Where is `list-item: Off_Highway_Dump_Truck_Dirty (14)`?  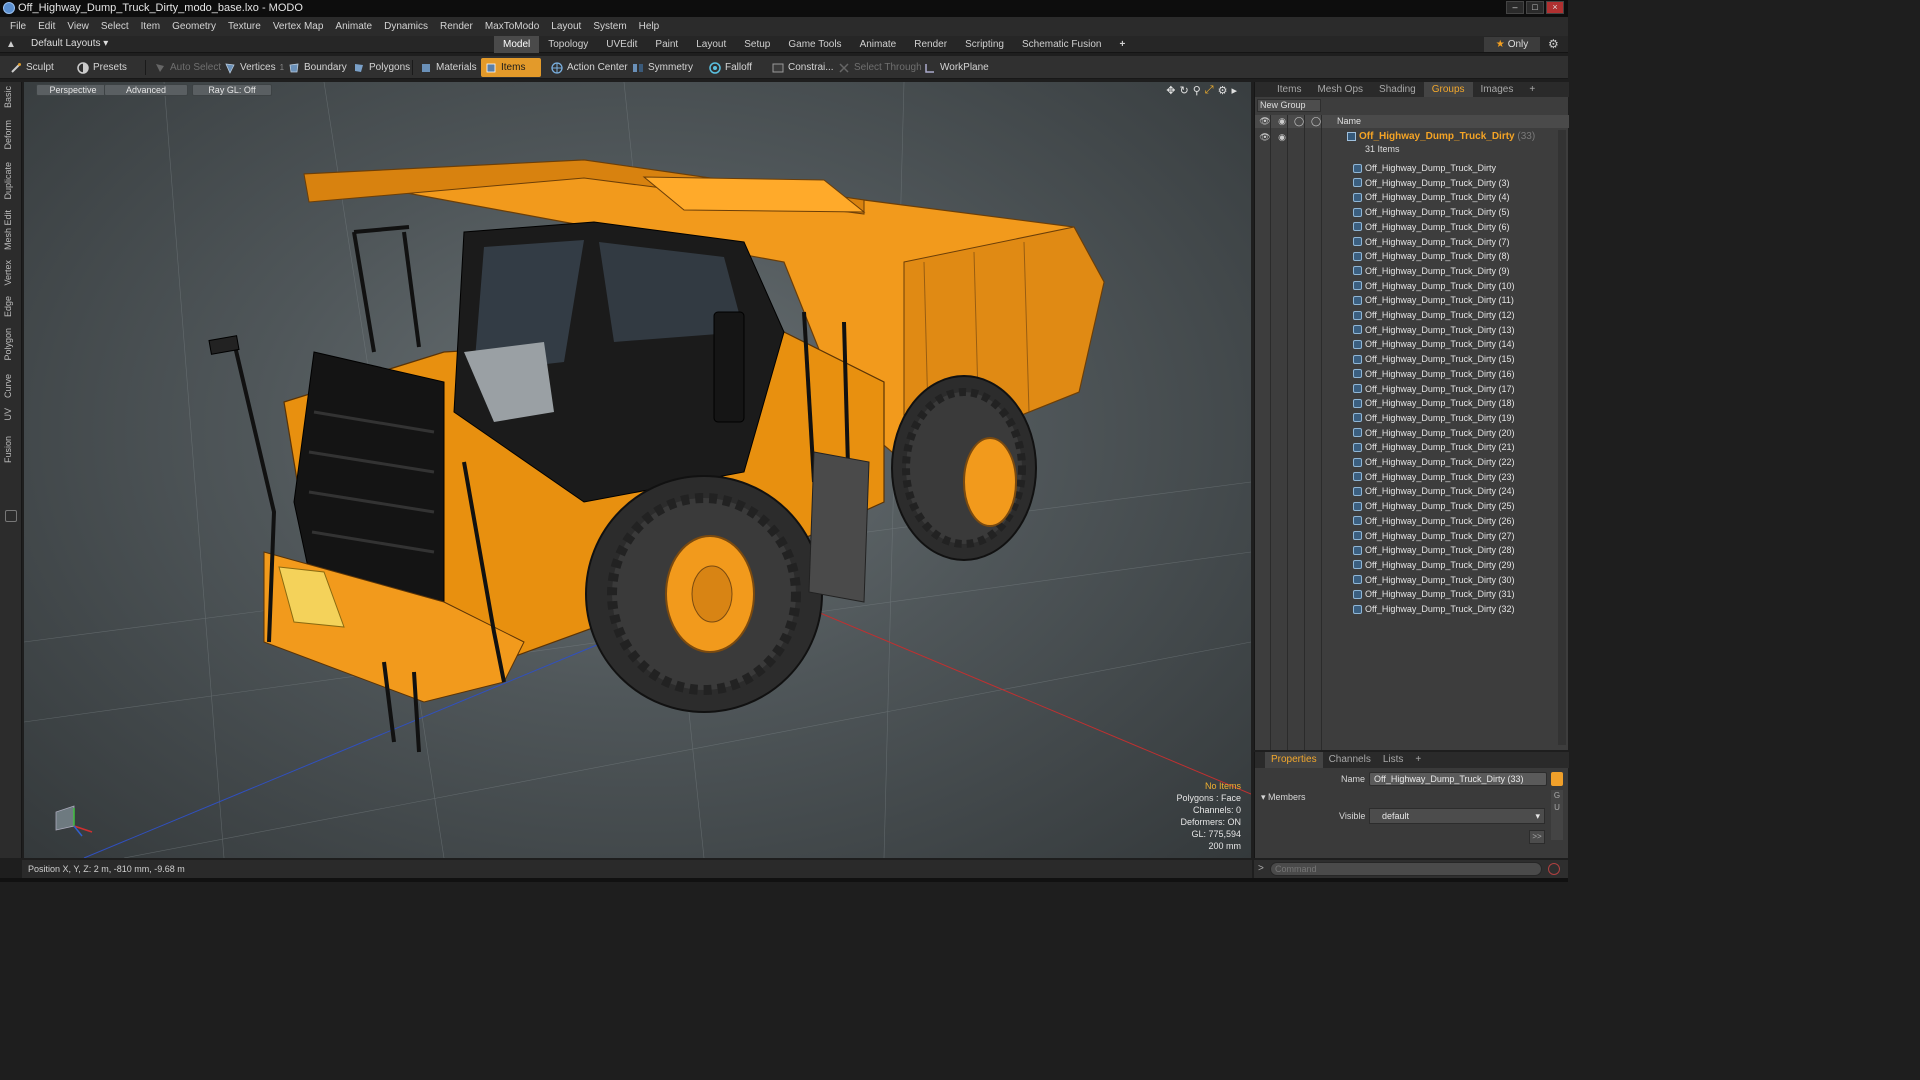 list-item: Off_Highway_Dump_Truck_Dirty (14) is located at coordinates (1434, 344).